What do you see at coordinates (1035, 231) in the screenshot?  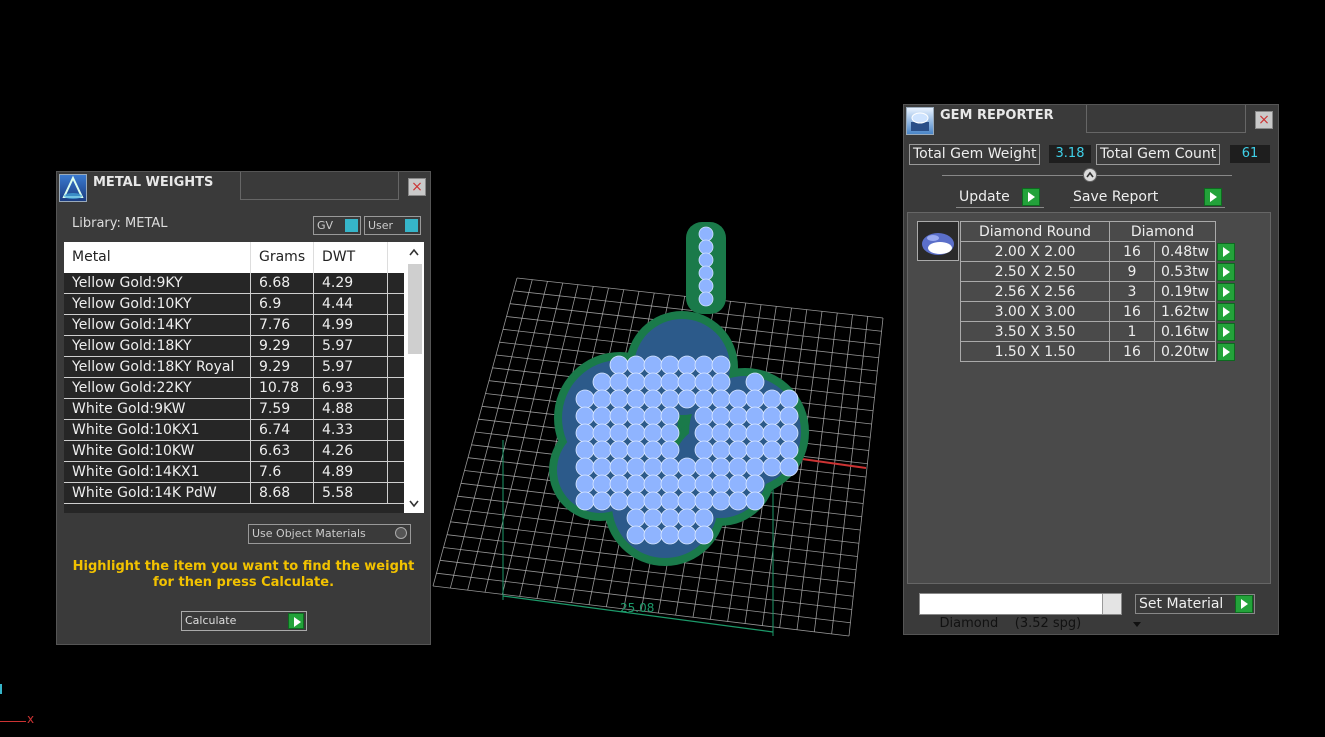 I see `header-diamond-round: Diamond Round` at bounding box center [1035, 231].